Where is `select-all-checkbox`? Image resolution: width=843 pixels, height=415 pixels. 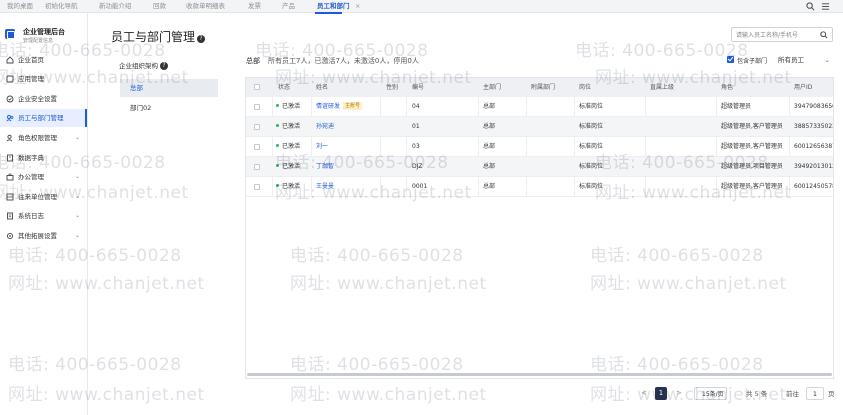 select-all-checkbox is located at coordinates (257, 87).